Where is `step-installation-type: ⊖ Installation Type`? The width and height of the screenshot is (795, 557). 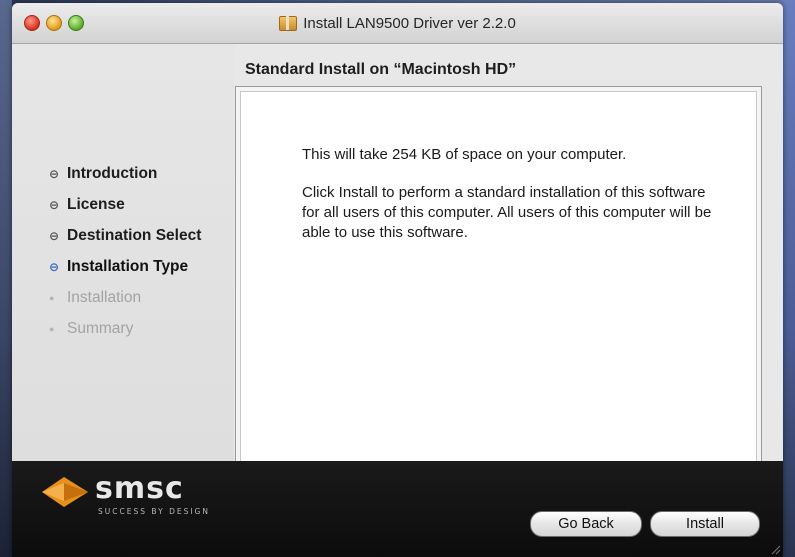
step-installation-type: ⊖ Installation Type is located at coordinates (125, 266).